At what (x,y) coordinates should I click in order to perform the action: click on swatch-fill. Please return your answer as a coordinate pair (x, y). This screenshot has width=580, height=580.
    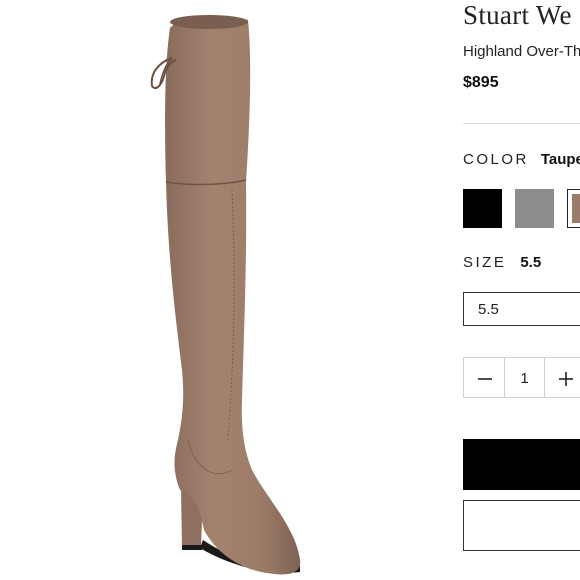
    Looking at the image, I should click on (576, 208).